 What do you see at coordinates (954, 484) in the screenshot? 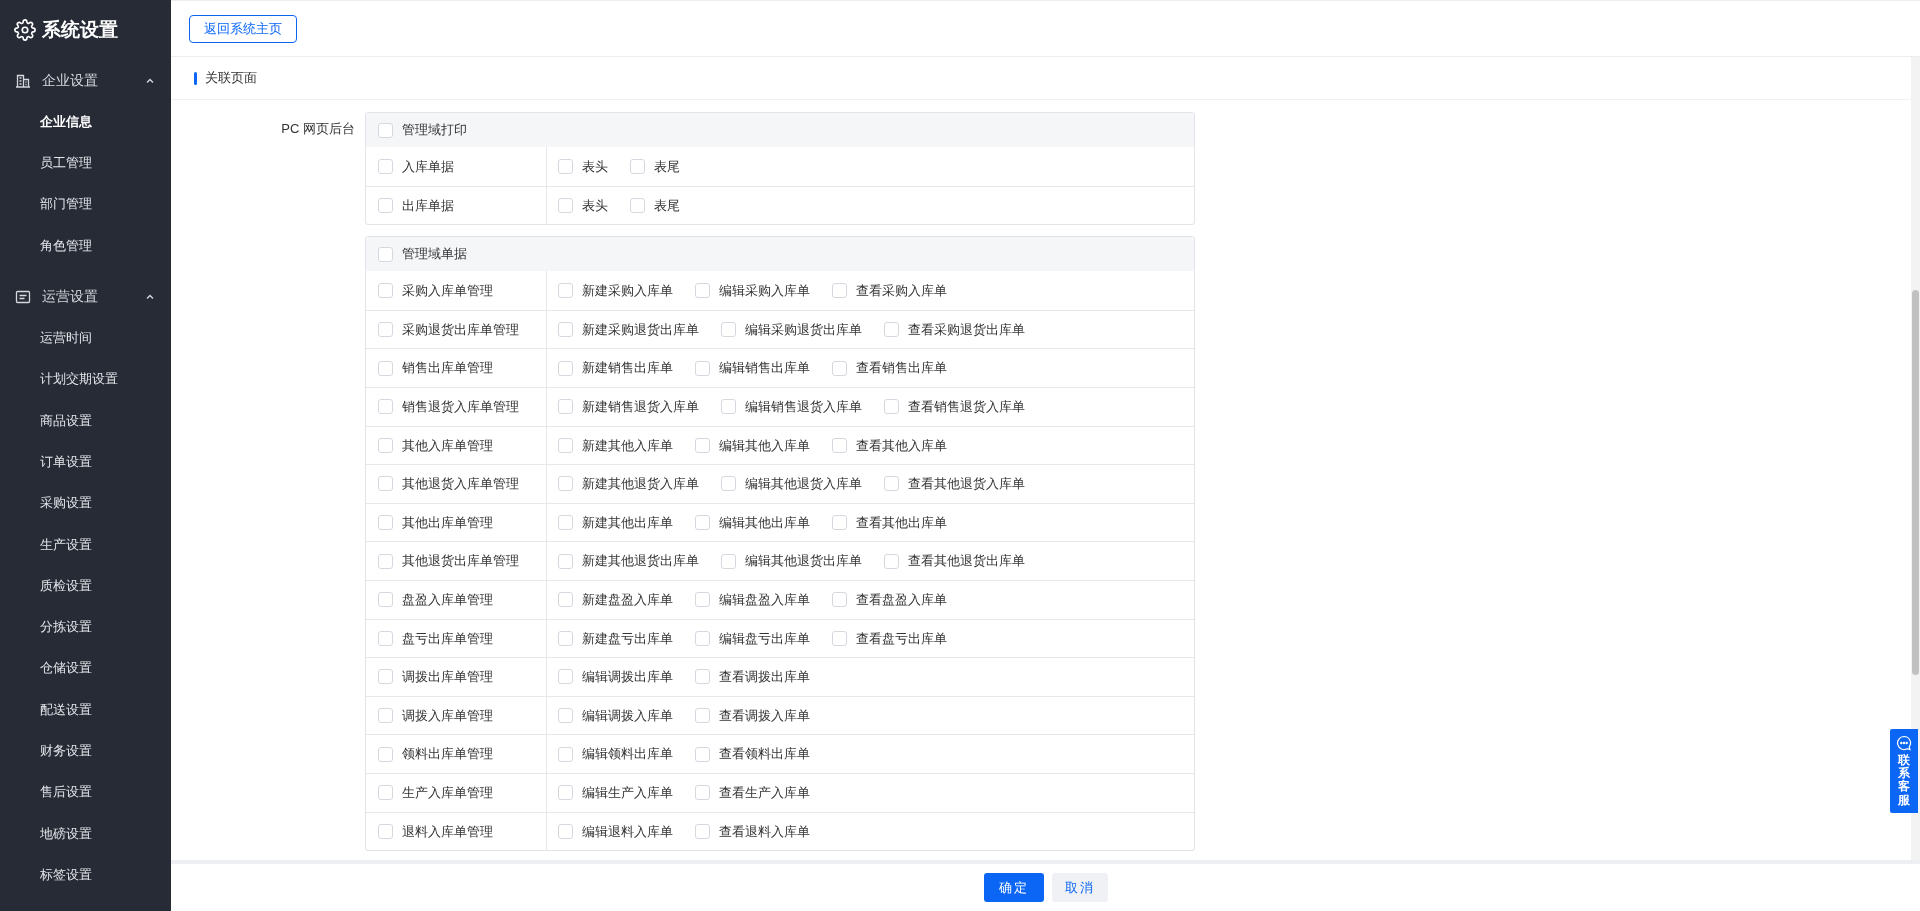
I see `checkbox: 查看其他退货入库单` at bounding box center [954, 484].